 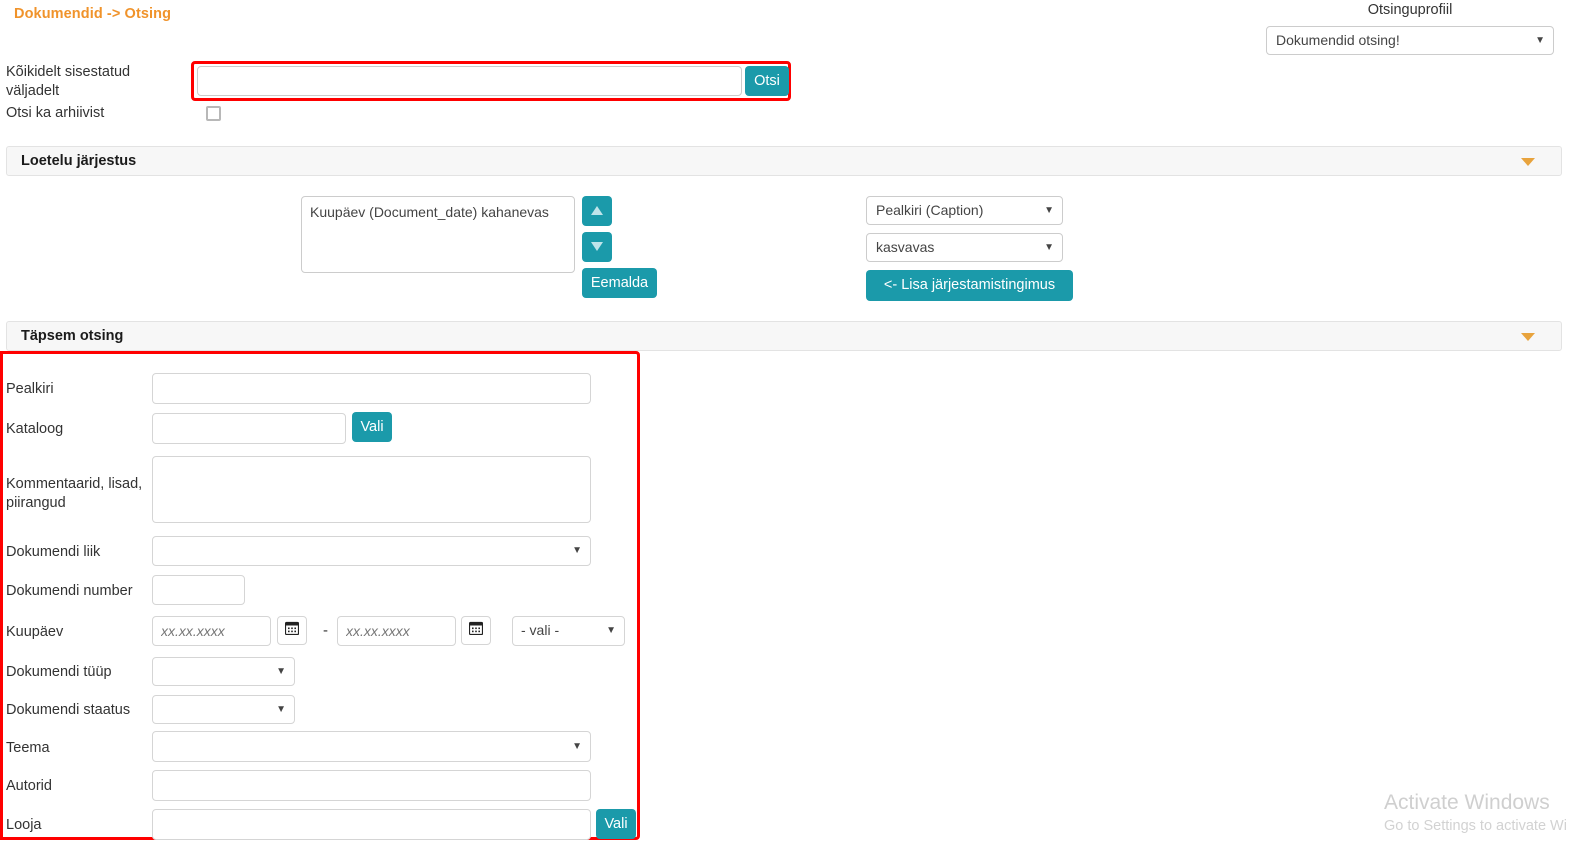 I want to click on looja-select-button: Vali, so click(x=616, y=824).